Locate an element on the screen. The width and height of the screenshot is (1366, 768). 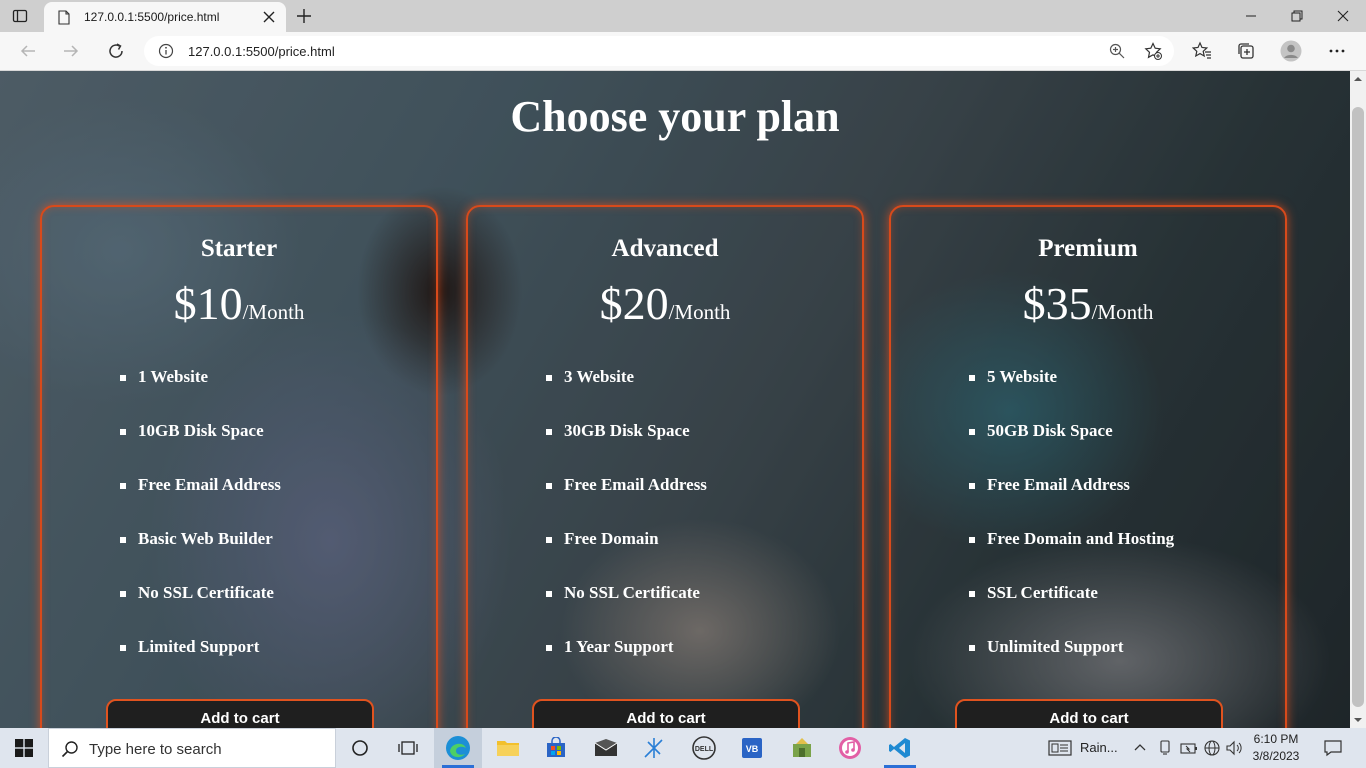
more-icon is located at coordinates (1337, 51).